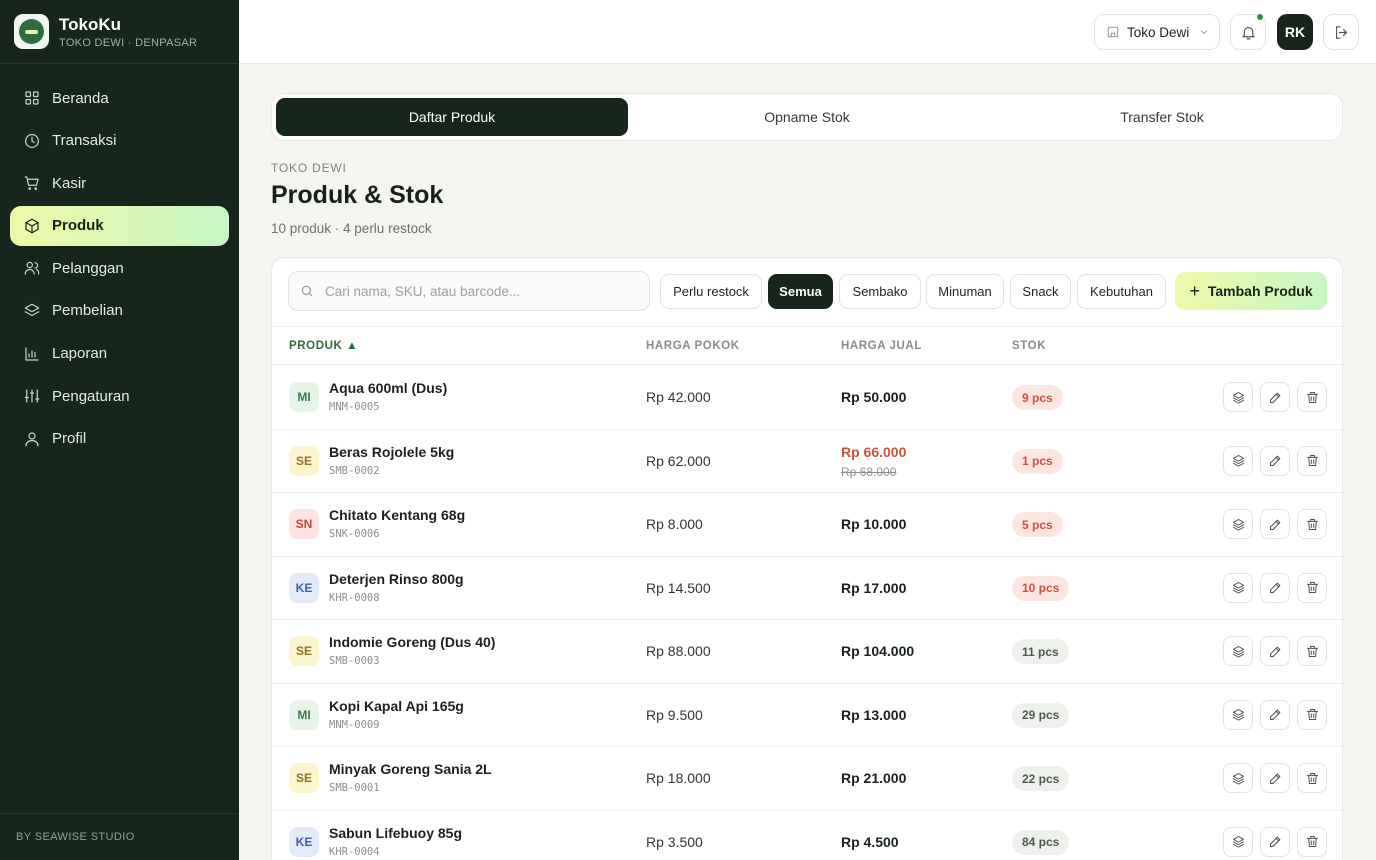  Describe the element at coordinates (396, 832) in the screenshot. I see `product-name: Sabun Lifebuoy 85g` at that location.